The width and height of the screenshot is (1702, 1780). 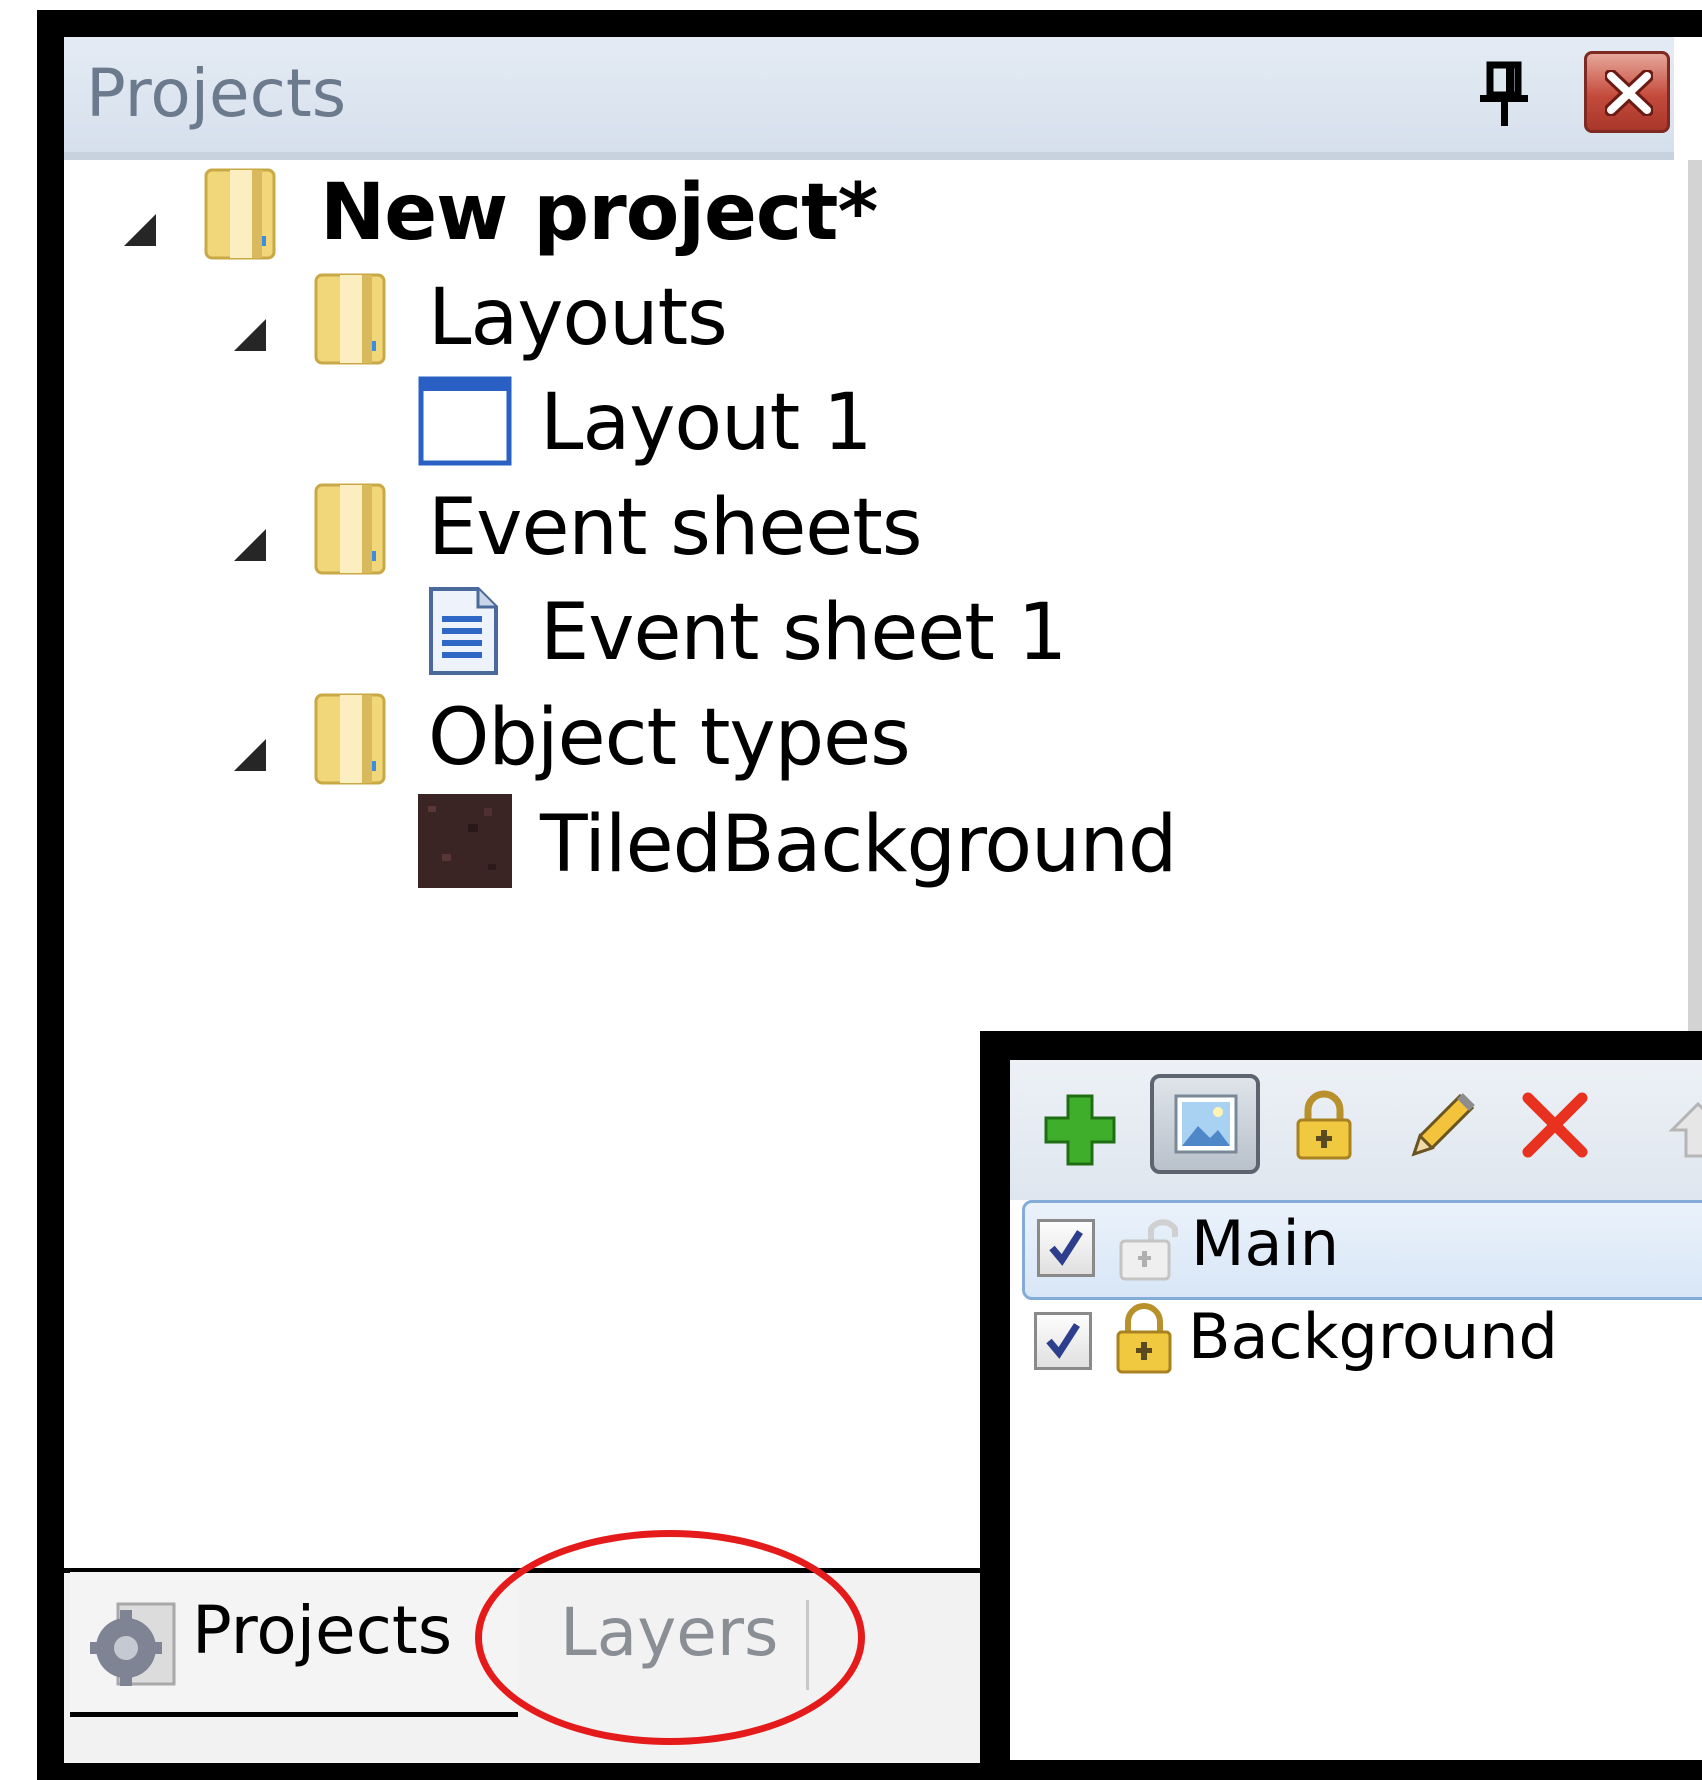 I want to click on pencil-icon, so click(x=1443, y=1125).